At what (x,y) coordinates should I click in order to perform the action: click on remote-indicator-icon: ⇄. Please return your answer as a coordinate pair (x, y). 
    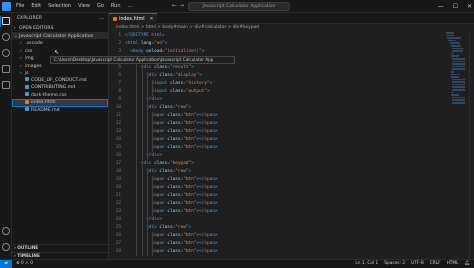
    Looking at the image, I should click on (6, 264).